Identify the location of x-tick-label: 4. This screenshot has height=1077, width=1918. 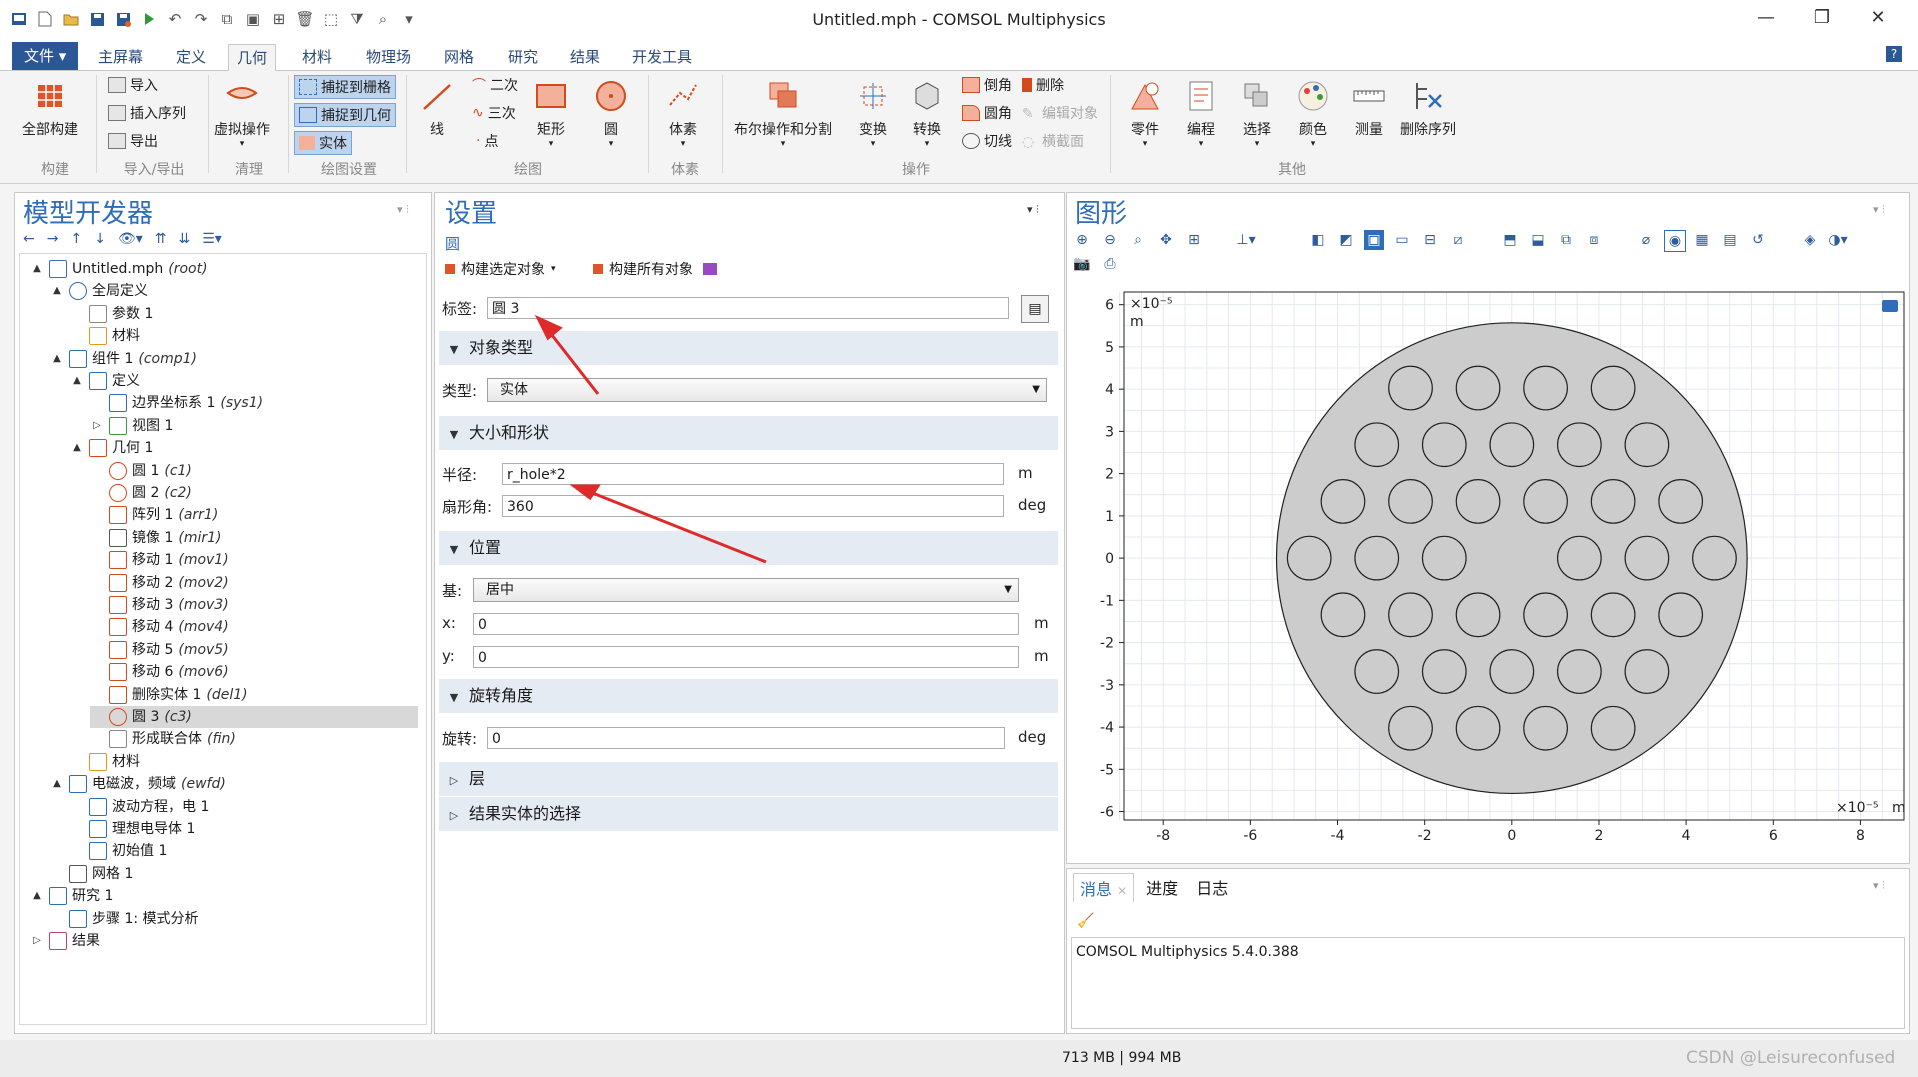
(1686, 836).